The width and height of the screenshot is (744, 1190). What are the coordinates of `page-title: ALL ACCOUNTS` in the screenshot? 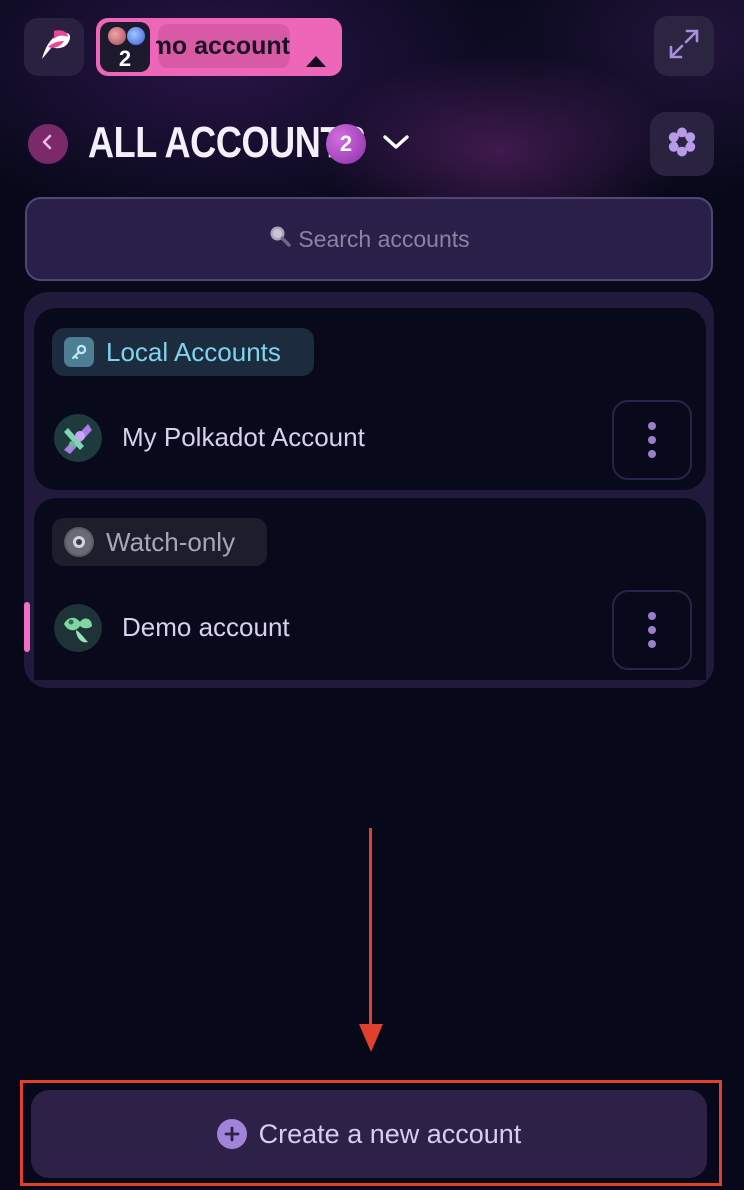 It's located at (227, 142).